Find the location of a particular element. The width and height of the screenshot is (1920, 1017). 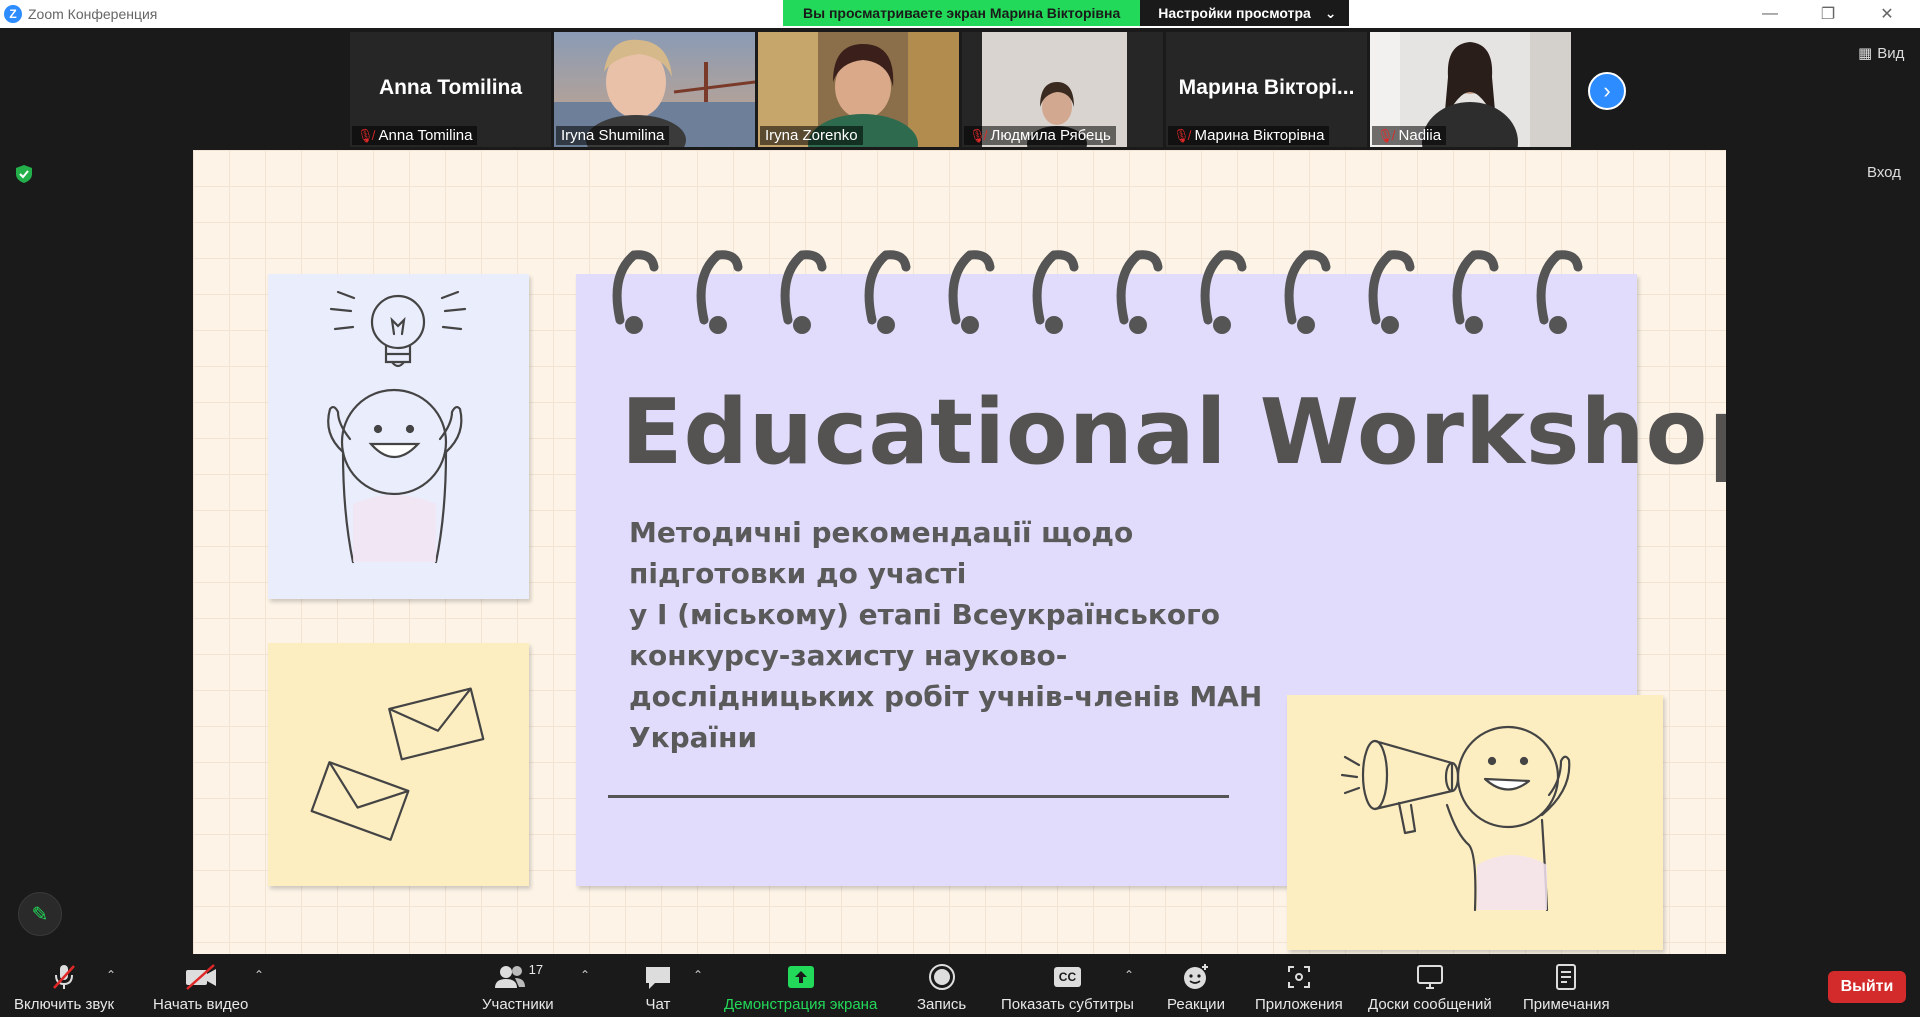

participant-name-bar: 🎙︎̸ Людмила Рябець is located at coordinates (1040, 135).